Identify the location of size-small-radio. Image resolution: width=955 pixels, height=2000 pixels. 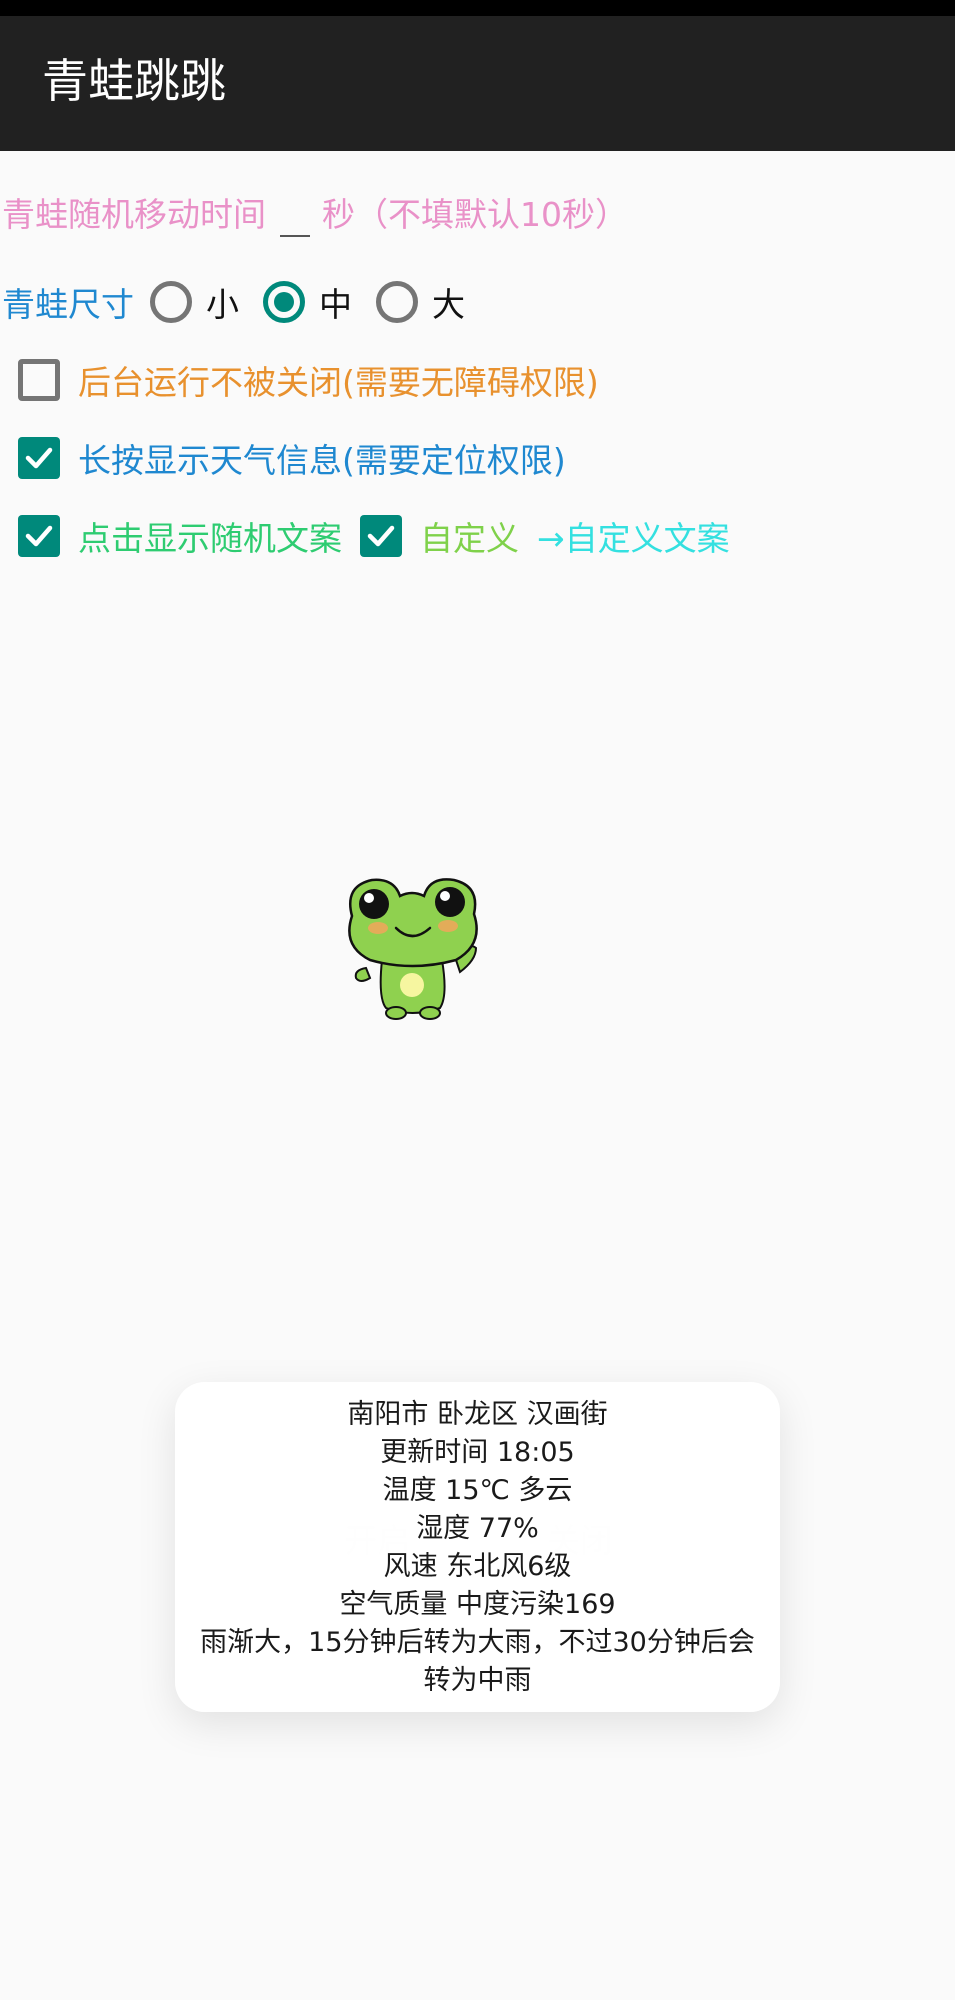
(171, 302).